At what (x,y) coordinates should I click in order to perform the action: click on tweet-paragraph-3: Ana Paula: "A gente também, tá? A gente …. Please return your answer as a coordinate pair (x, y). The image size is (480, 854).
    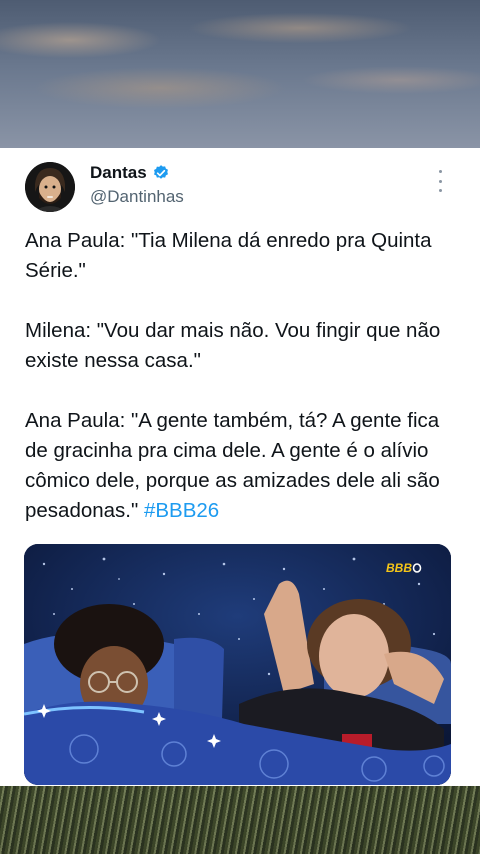
    Looking at the image, I should click on (245, 466).